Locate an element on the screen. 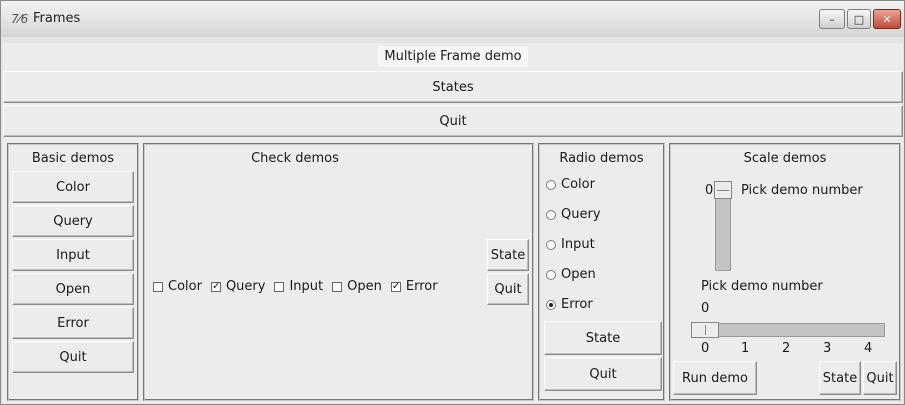 This screenshot has height=405, width=905. minimize-icon: – is located at coordinates (832, 19).